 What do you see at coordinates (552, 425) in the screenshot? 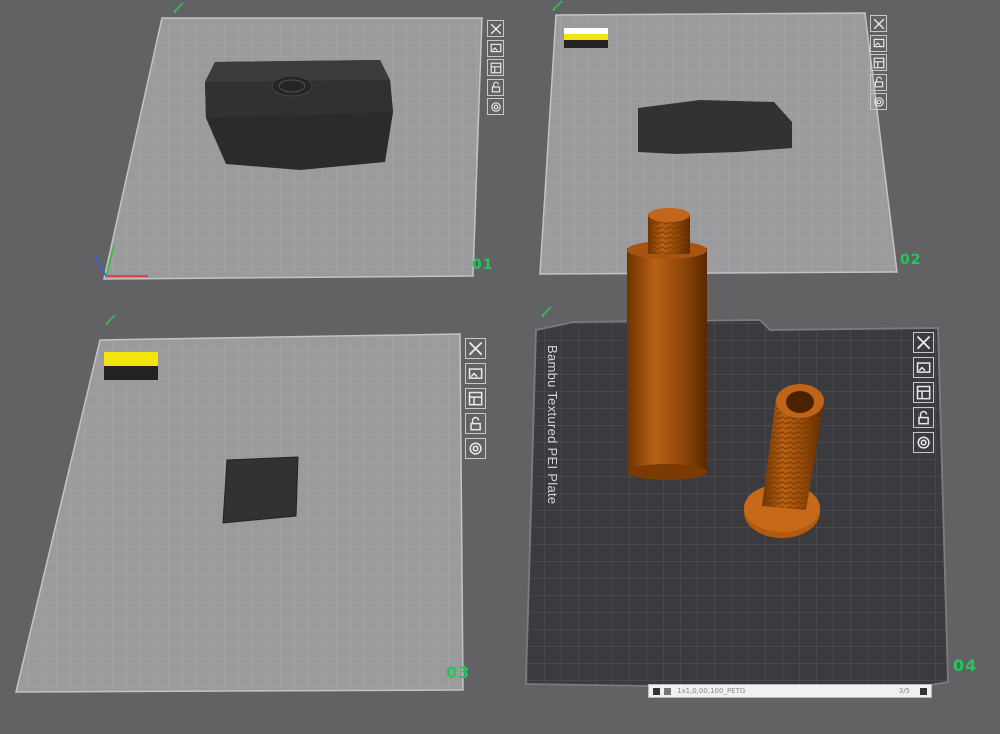
I see `bed-type-label: Bambu Textured PEI Plate` at bounding box center [552, 425].